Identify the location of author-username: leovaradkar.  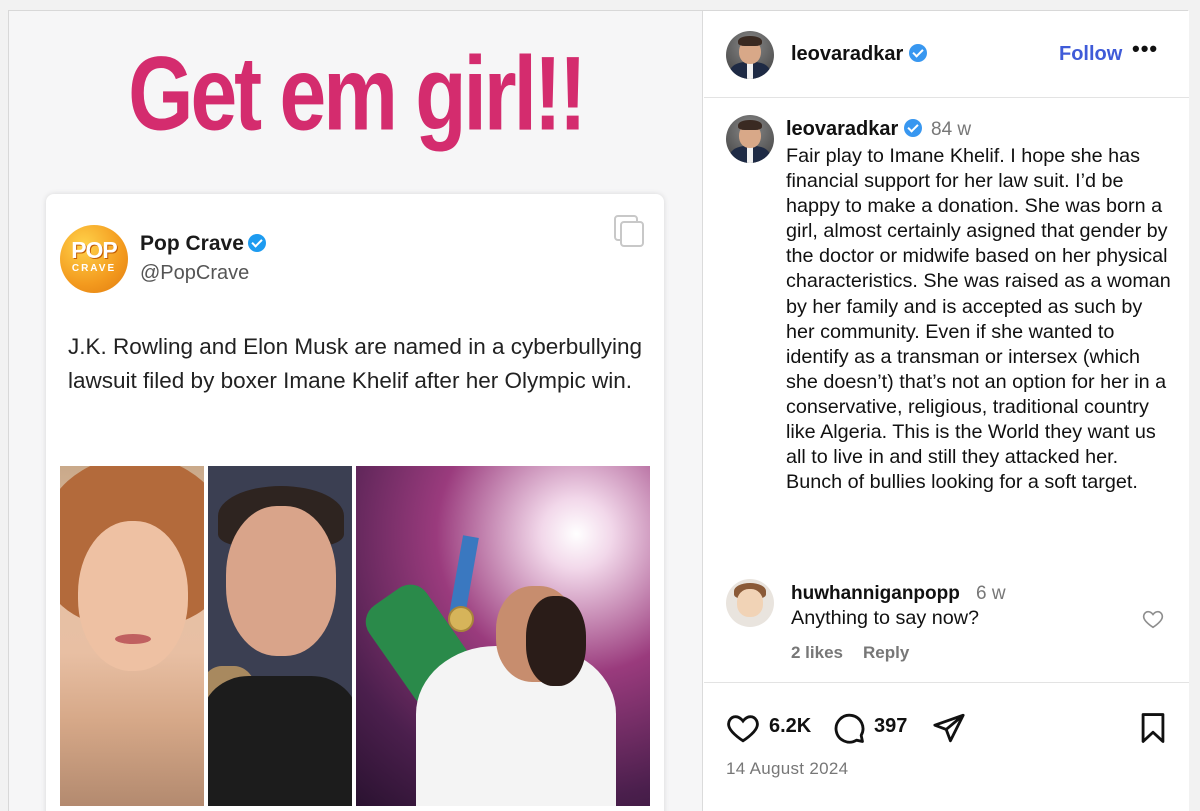
(859, 54).